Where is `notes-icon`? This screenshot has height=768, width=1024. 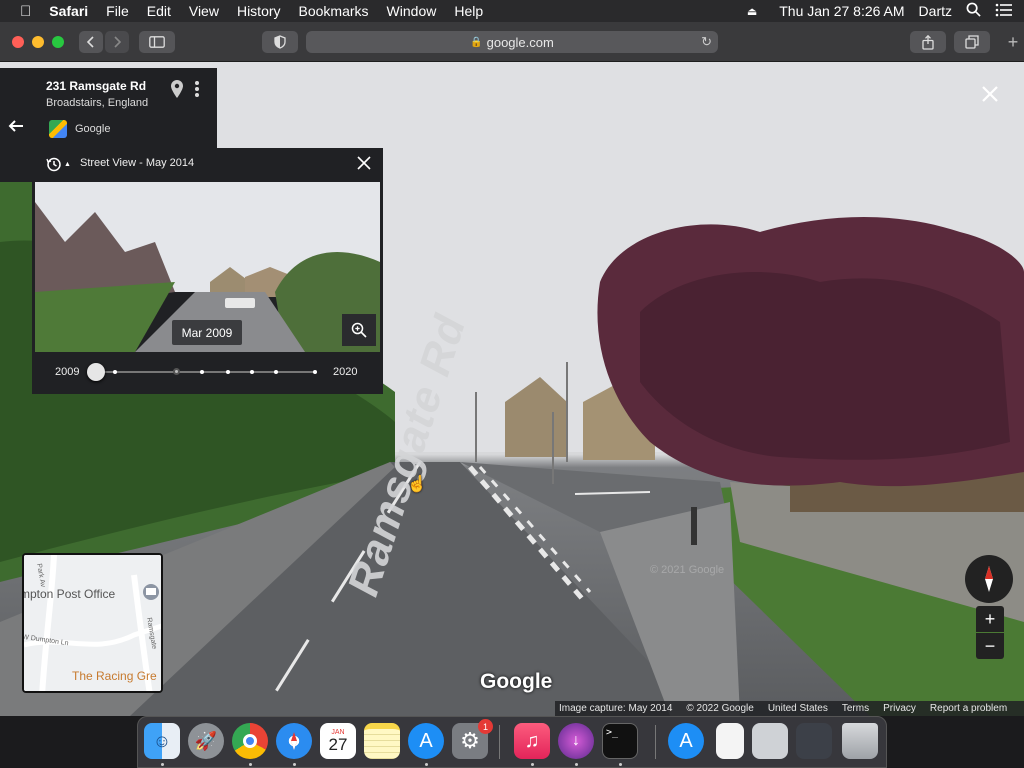 notes-icon is located at coordinates (382, 741).